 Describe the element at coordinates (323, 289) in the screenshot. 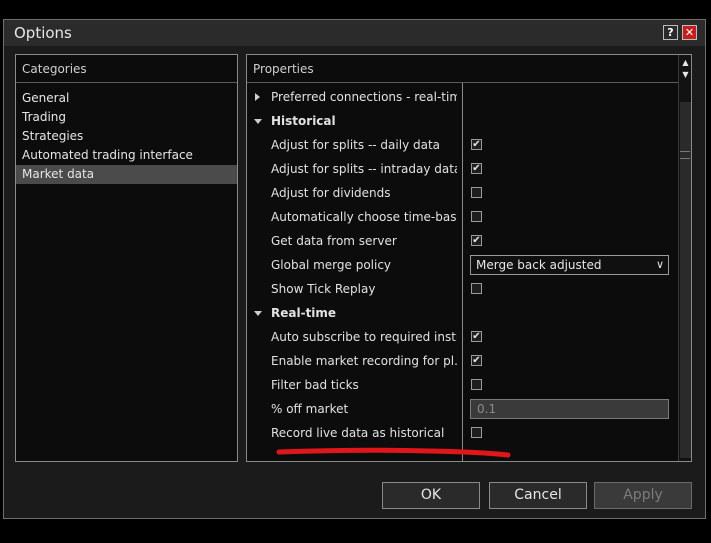

I see `row-label: Show Tick Replay` at that location.